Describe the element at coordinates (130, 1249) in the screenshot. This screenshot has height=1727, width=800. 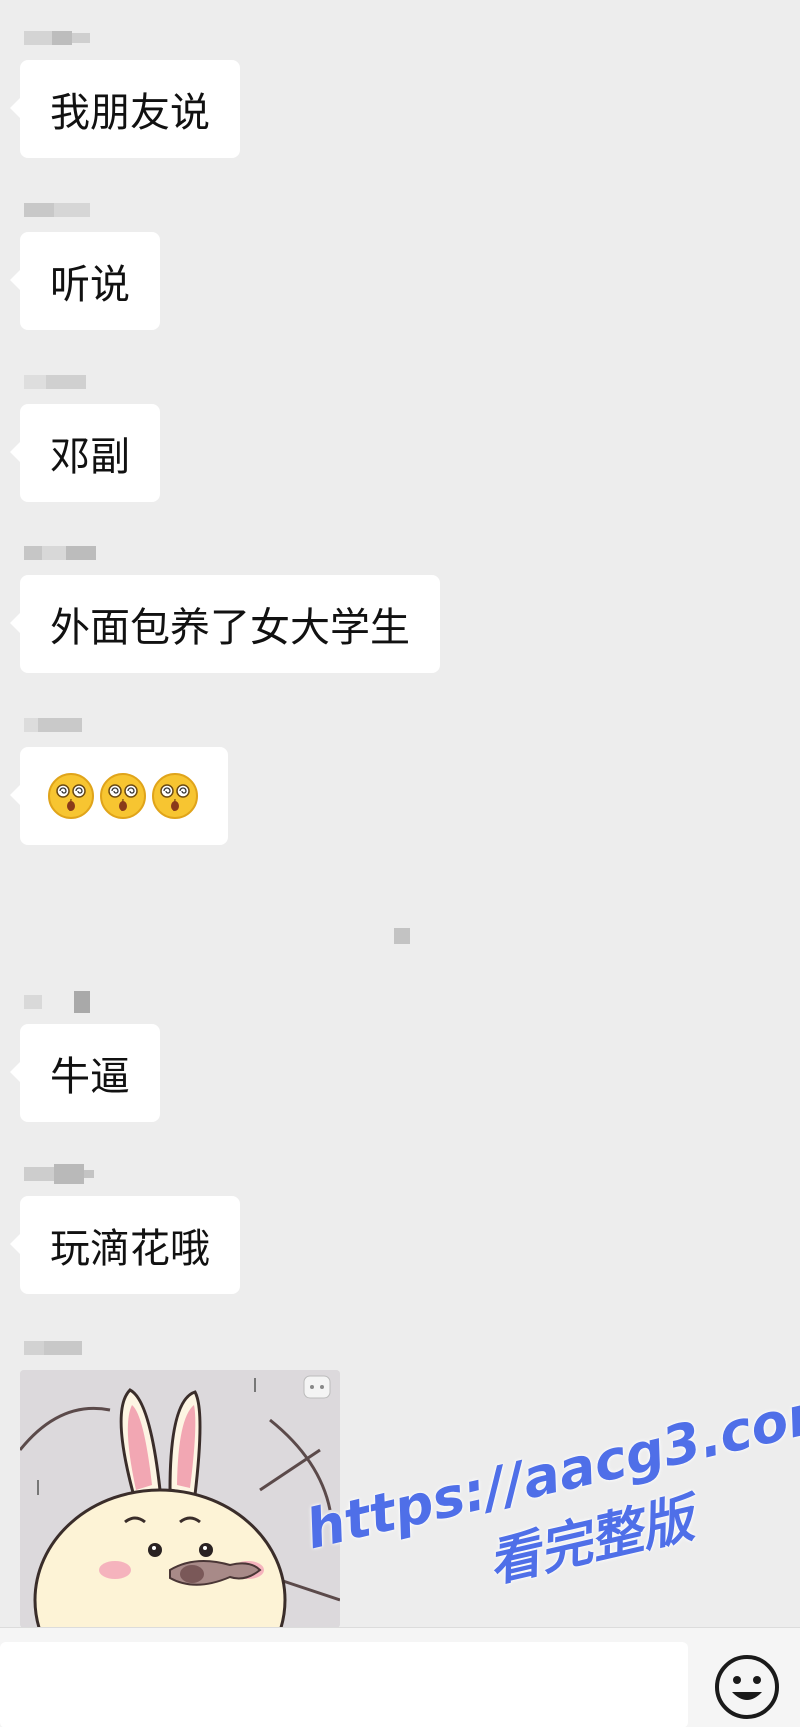
I see `message-text: 玩滴花哦` at that location.